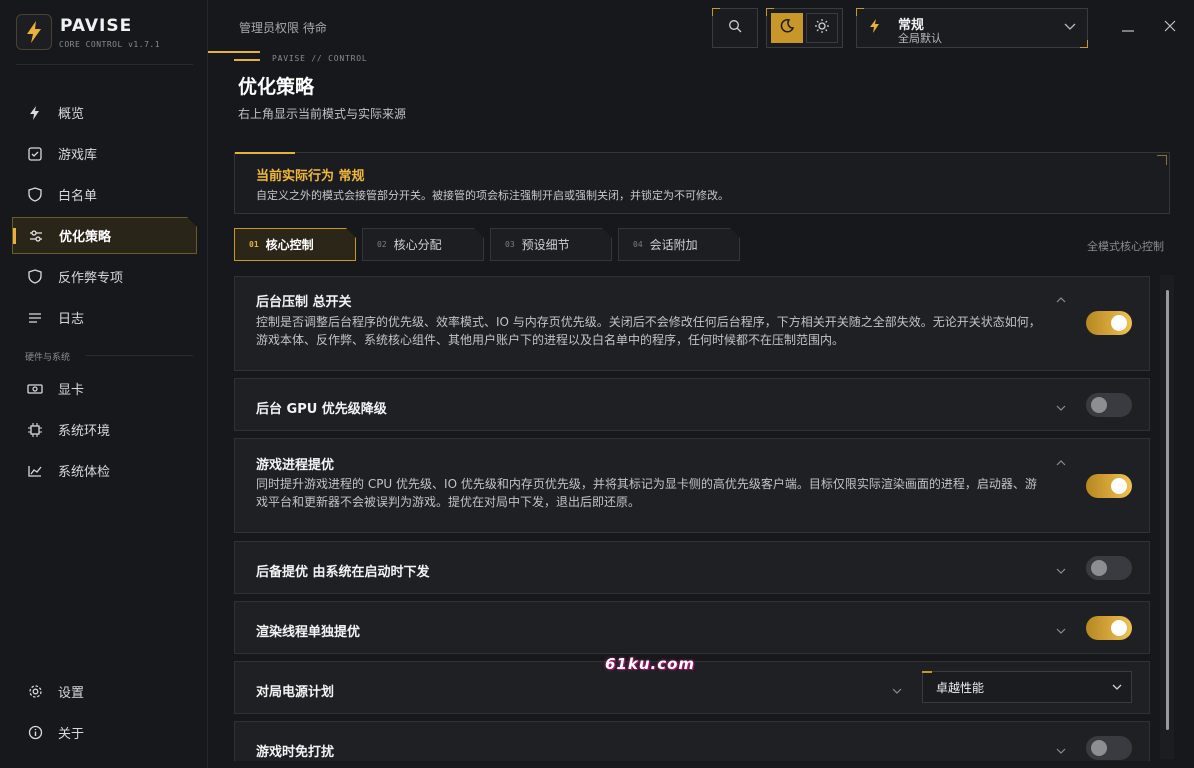 The height and width of the screenshot is (768, 1194). I want to click on sidebar-item-system-env: 系统环境, so click(104, 429).